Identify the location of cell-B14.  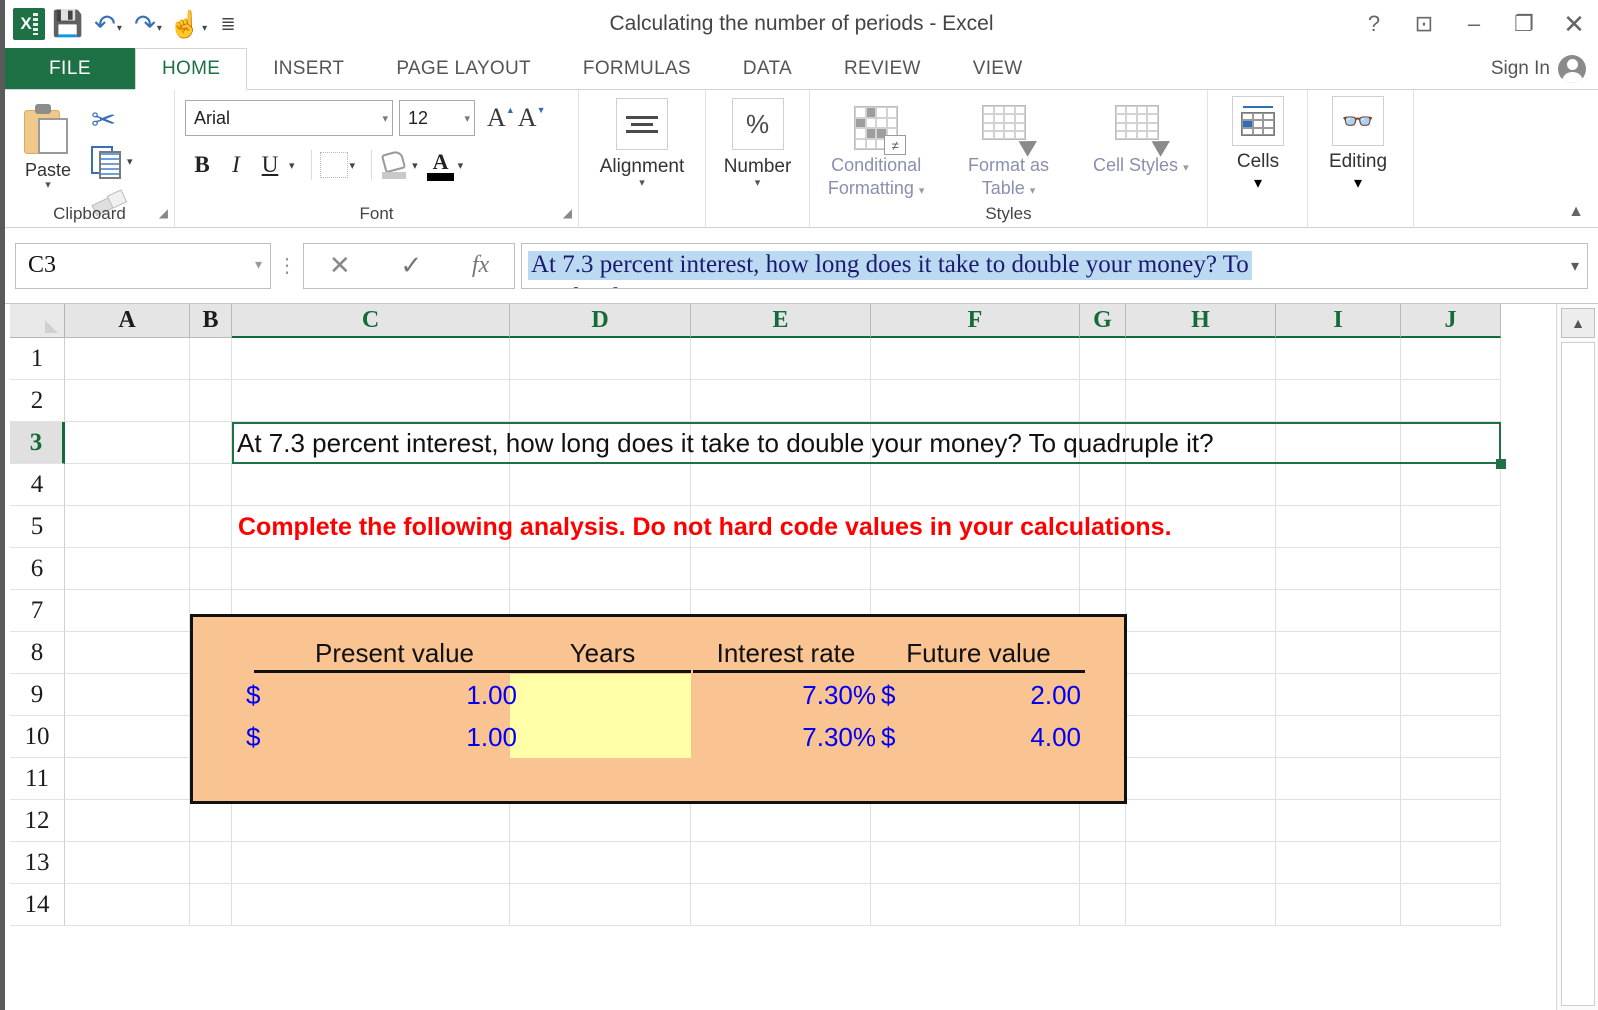
(211, 905).